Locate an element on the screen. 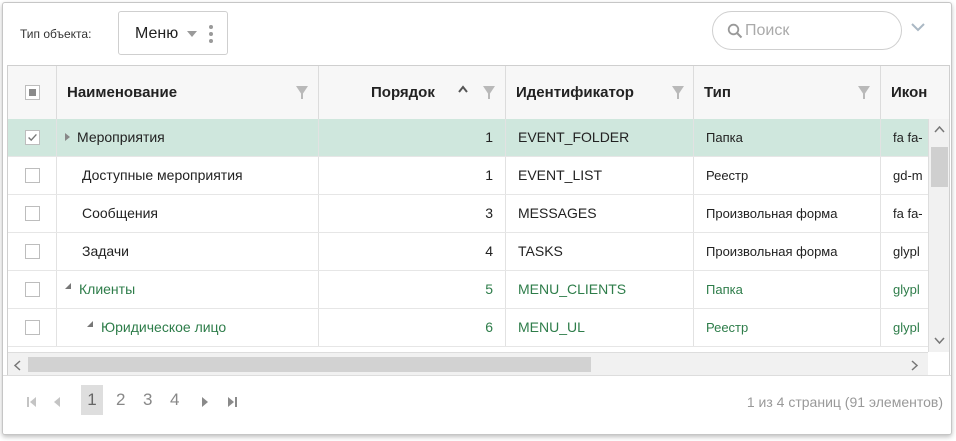  cell-name: Сообщения is located at coordinates (188, 213).